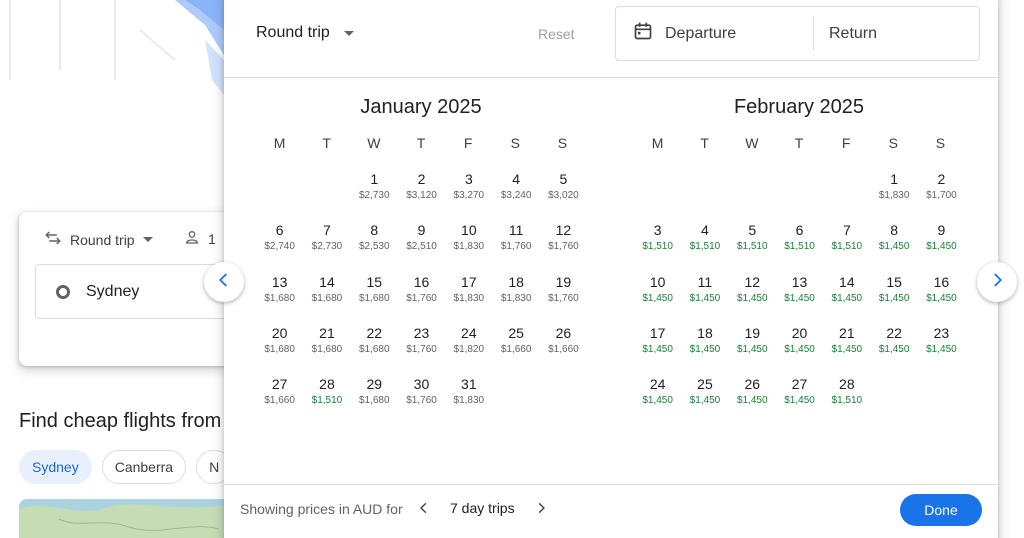 The image size is (1024, 538). I want to click on day-number: 27, so click(799, 384).